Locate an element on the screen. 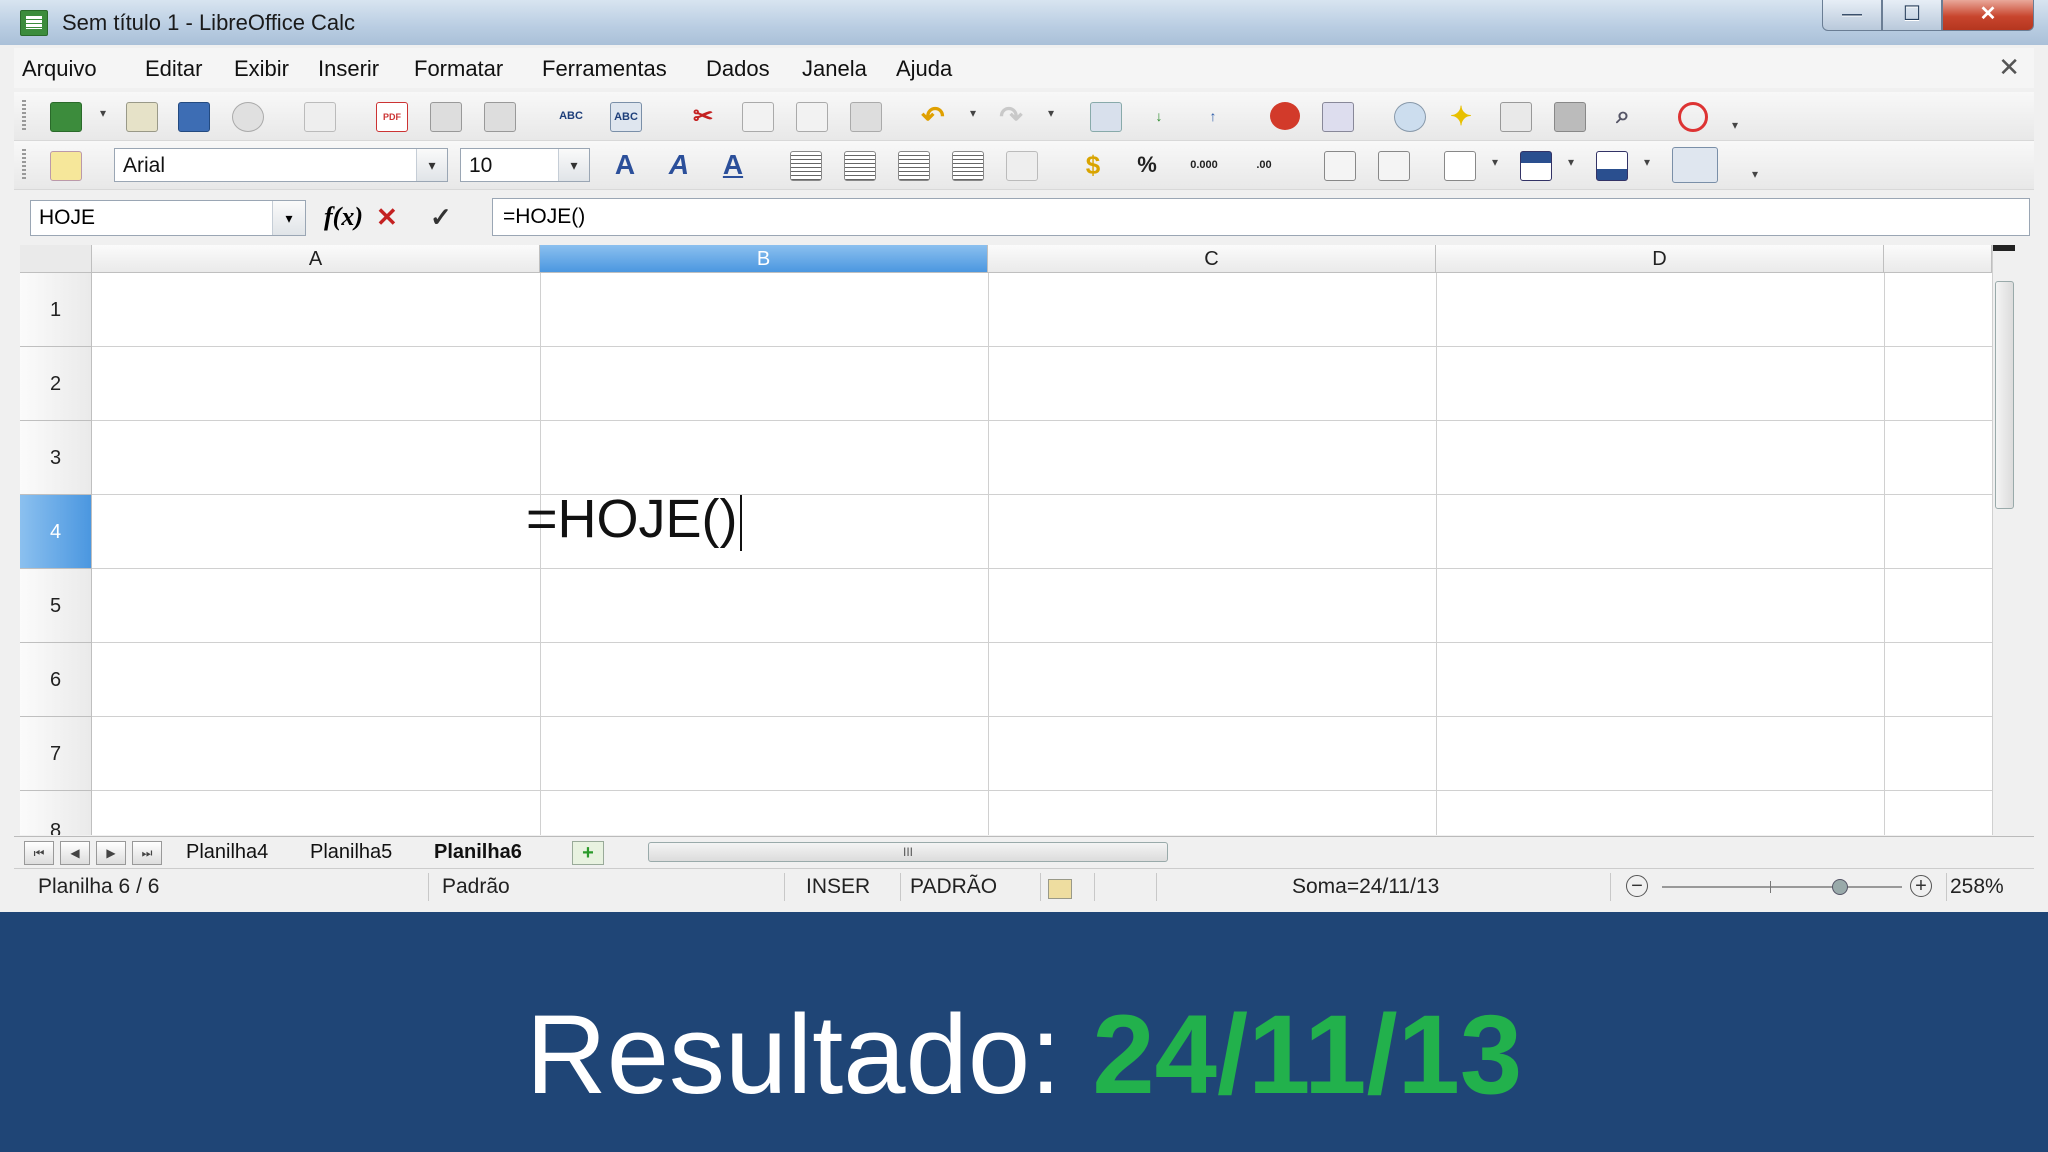 This screenshot has height=1152, width=2048. align-right-icon is located at coordinates (914, 166).